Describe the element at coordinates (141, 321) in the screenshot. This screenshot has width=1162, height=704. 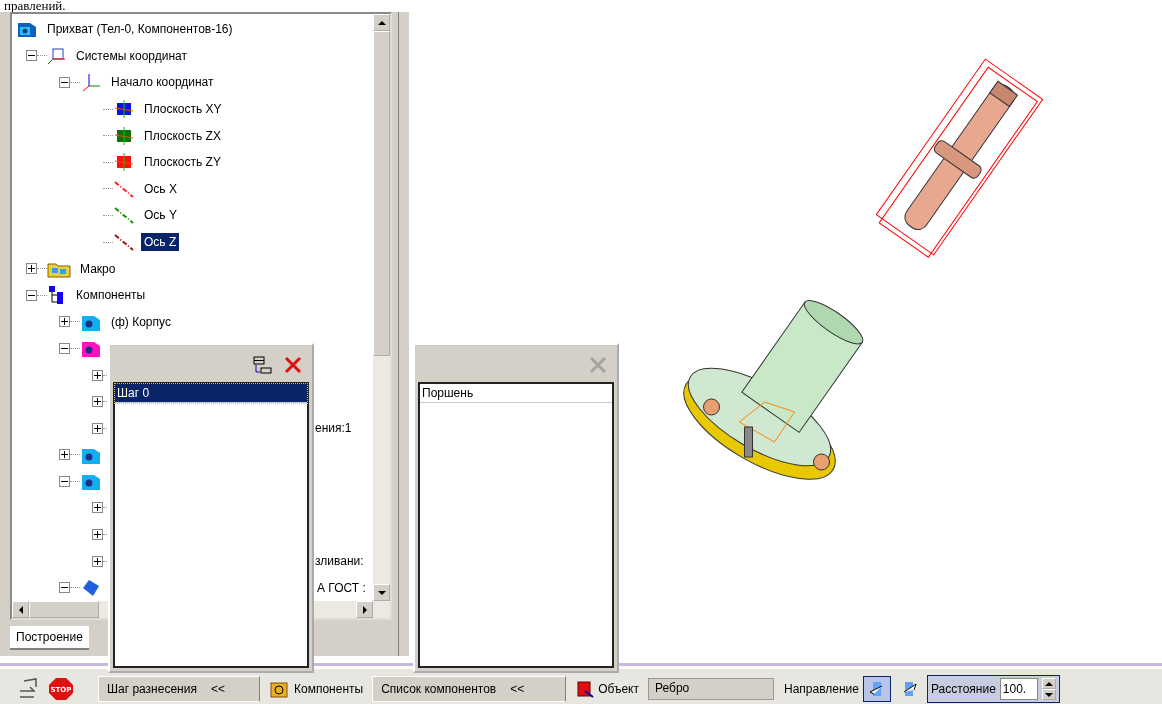
I see `tree-item: (ф) Корпус` at that location.